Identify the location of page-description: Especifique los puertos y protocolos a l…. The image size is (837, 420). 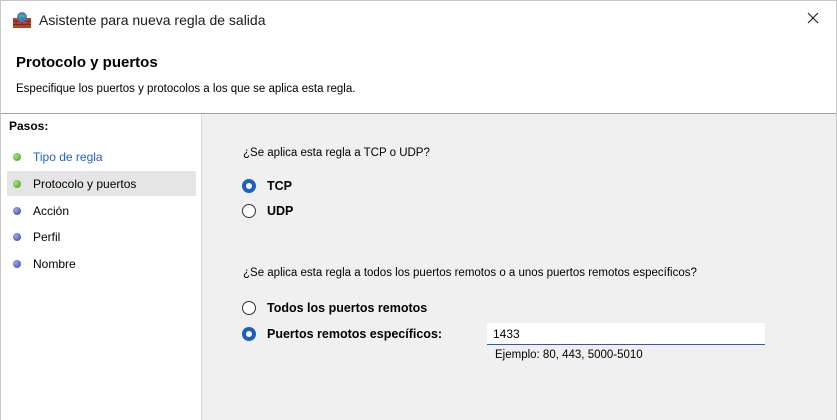
(186, 89).